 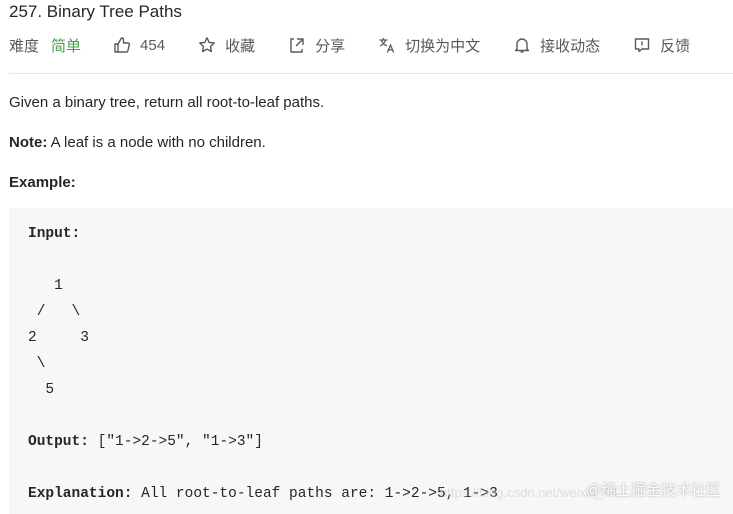 What do you see at coordinates (41, 390) in the screenshot?
I see `tree-line: 5` at bounding box center [41, 390].